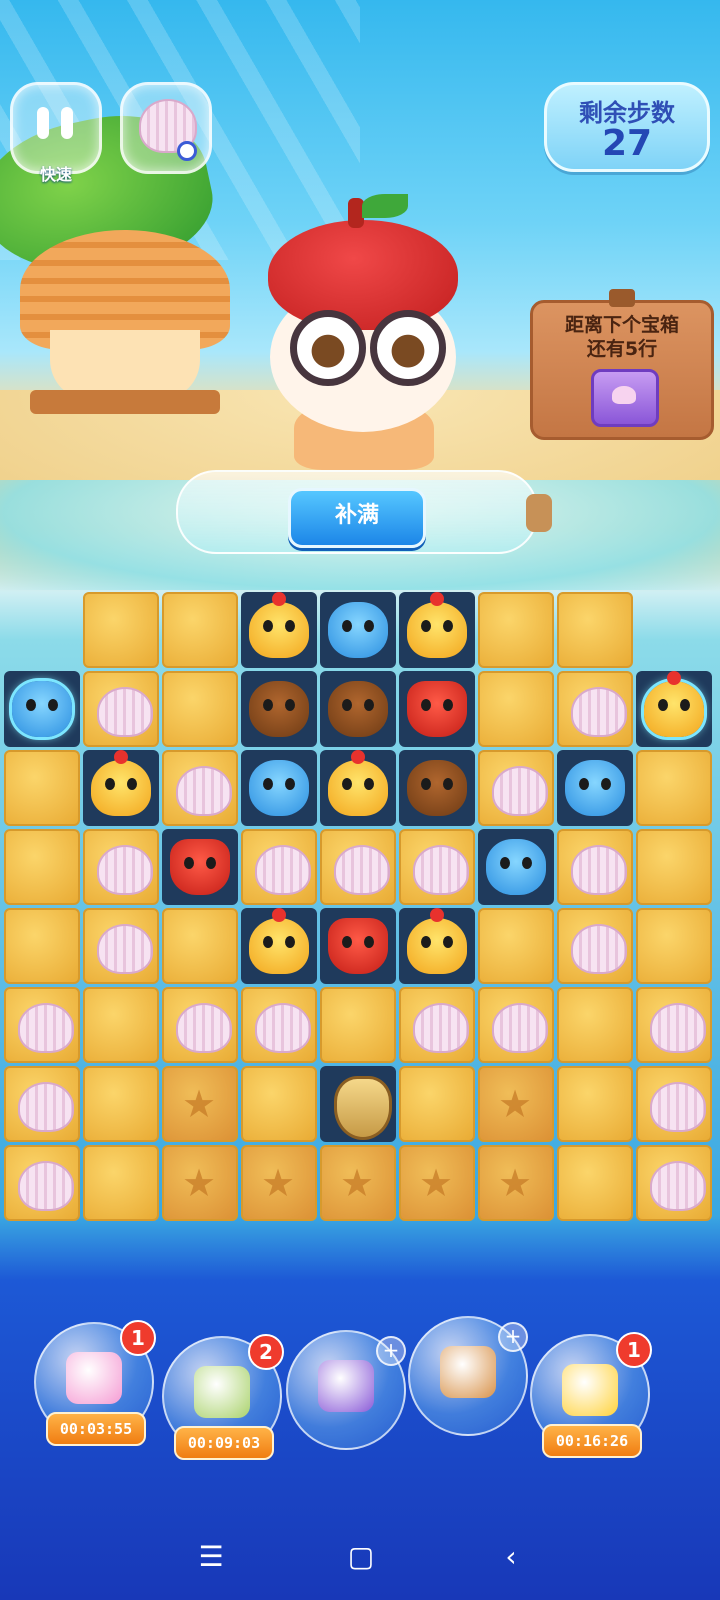  I want to click on booster-swap-animals: +, so click(346, 1390).